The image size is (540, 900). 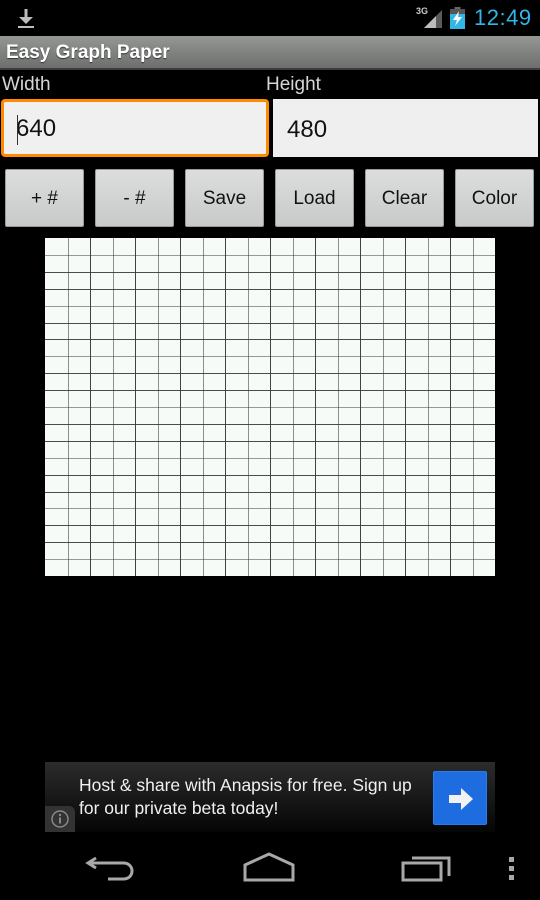 I want to click on text-cursor, so click(x=17, y=130).